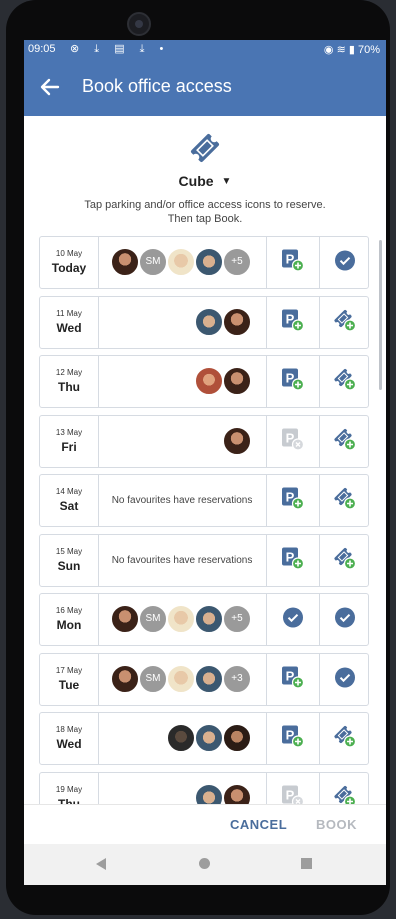  Describe the element at coordinates (42, 49) in the screenshot. I see `status-time: 09:05` at that location.